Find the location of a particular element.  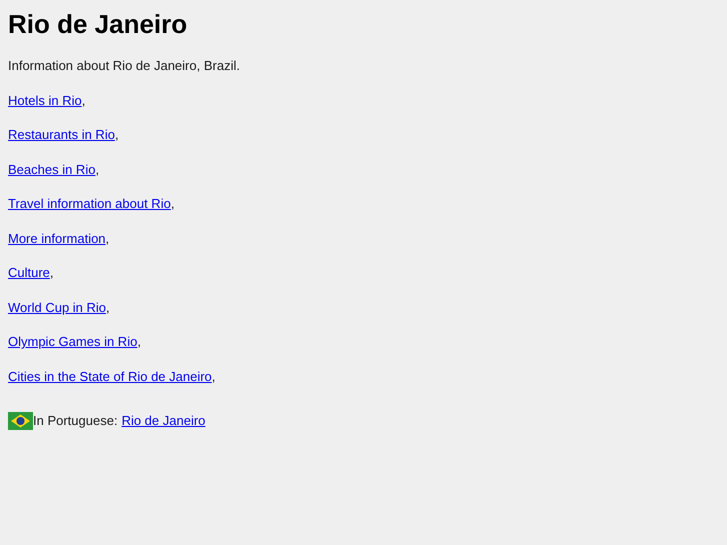

link: Cities in the State of Rio de Janeiro is located at coordinates (110, 376).